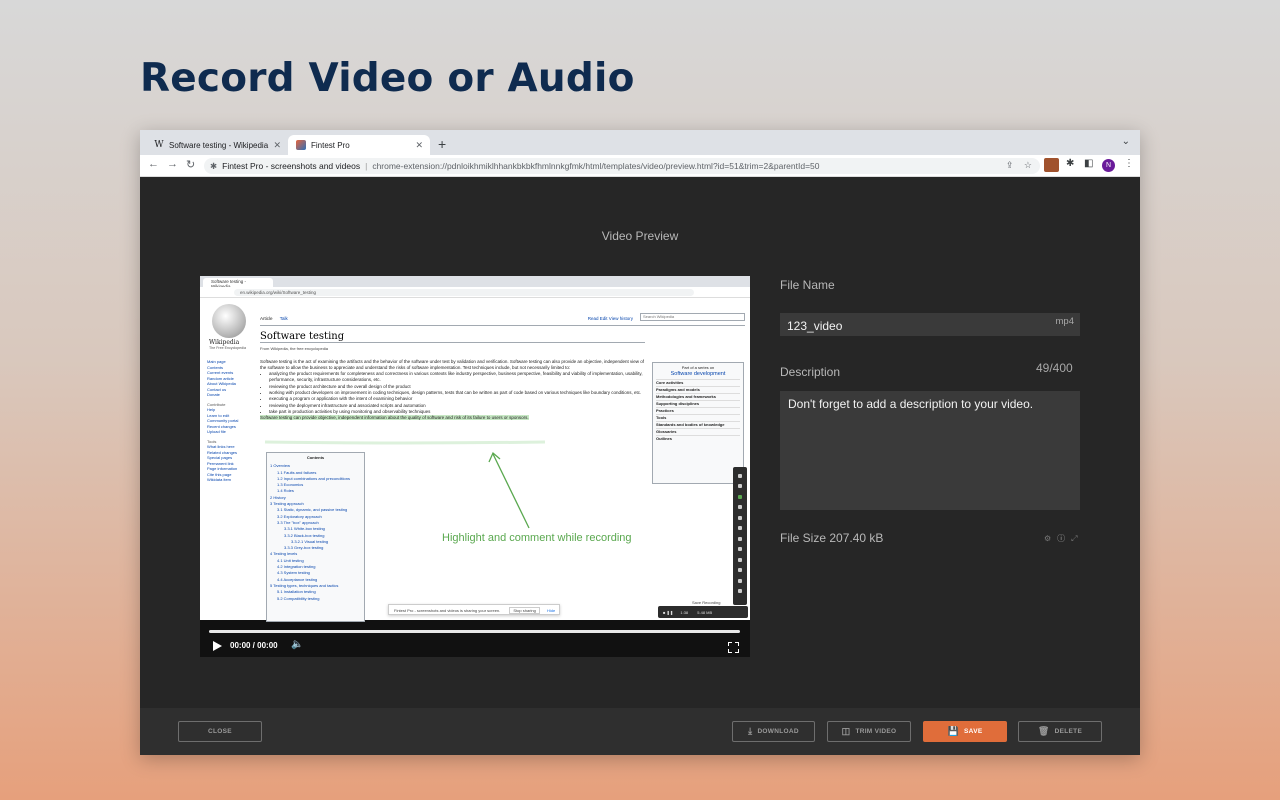  What do you see at coordinates (1054, 368) in the screenshot?
I see `description-counter: 49/400` at bounding box center [1054, 368].